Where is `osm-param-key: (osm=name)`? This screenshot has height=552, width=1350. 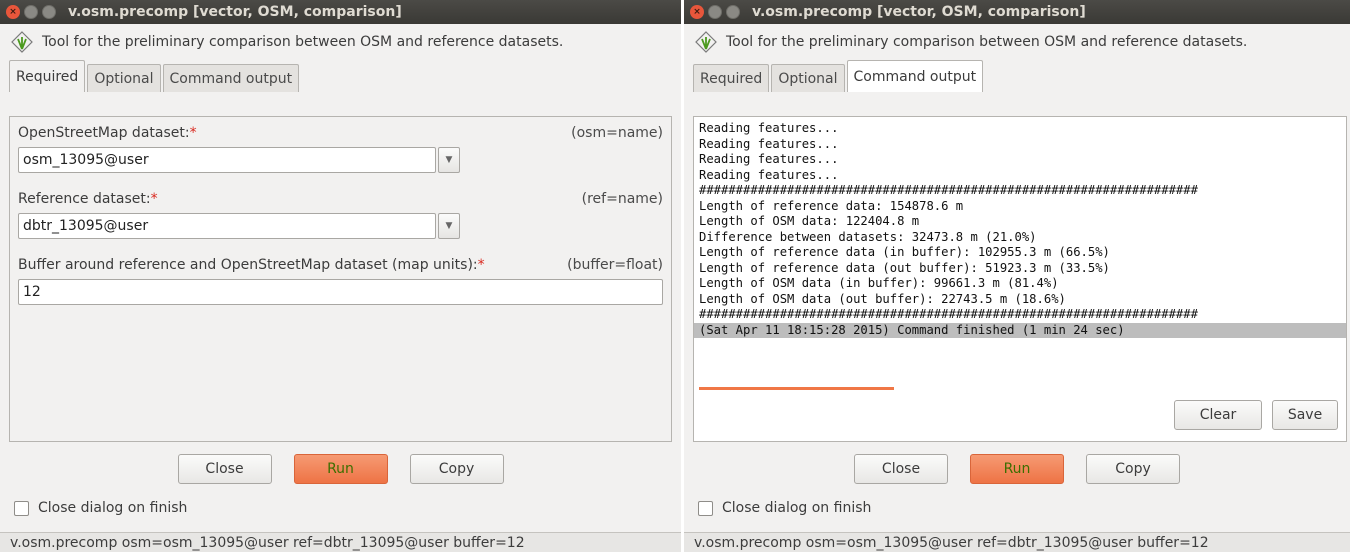
osm-param-key: (osm=name) is located at coordinates (617, 133).